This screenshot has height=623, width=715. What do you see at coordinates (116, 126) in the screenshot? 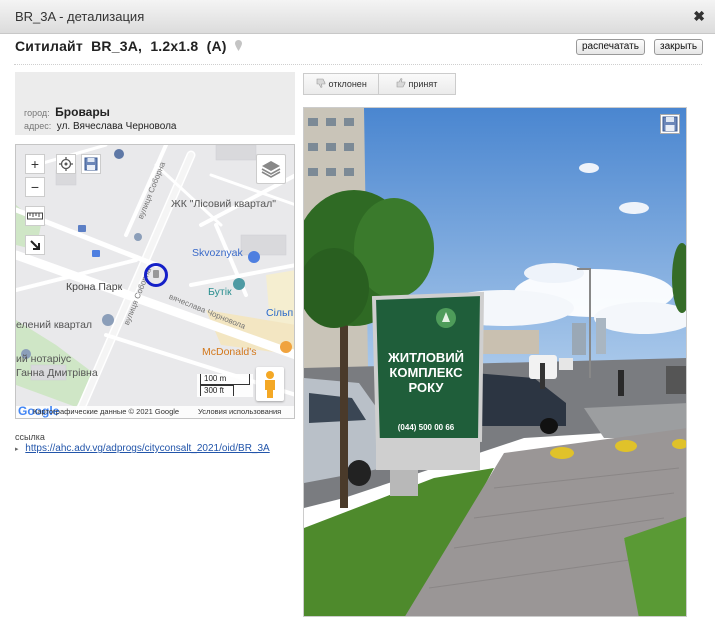
I see `street-value: ул. Вячеслава Черновола` at bounding box center [116, 126].